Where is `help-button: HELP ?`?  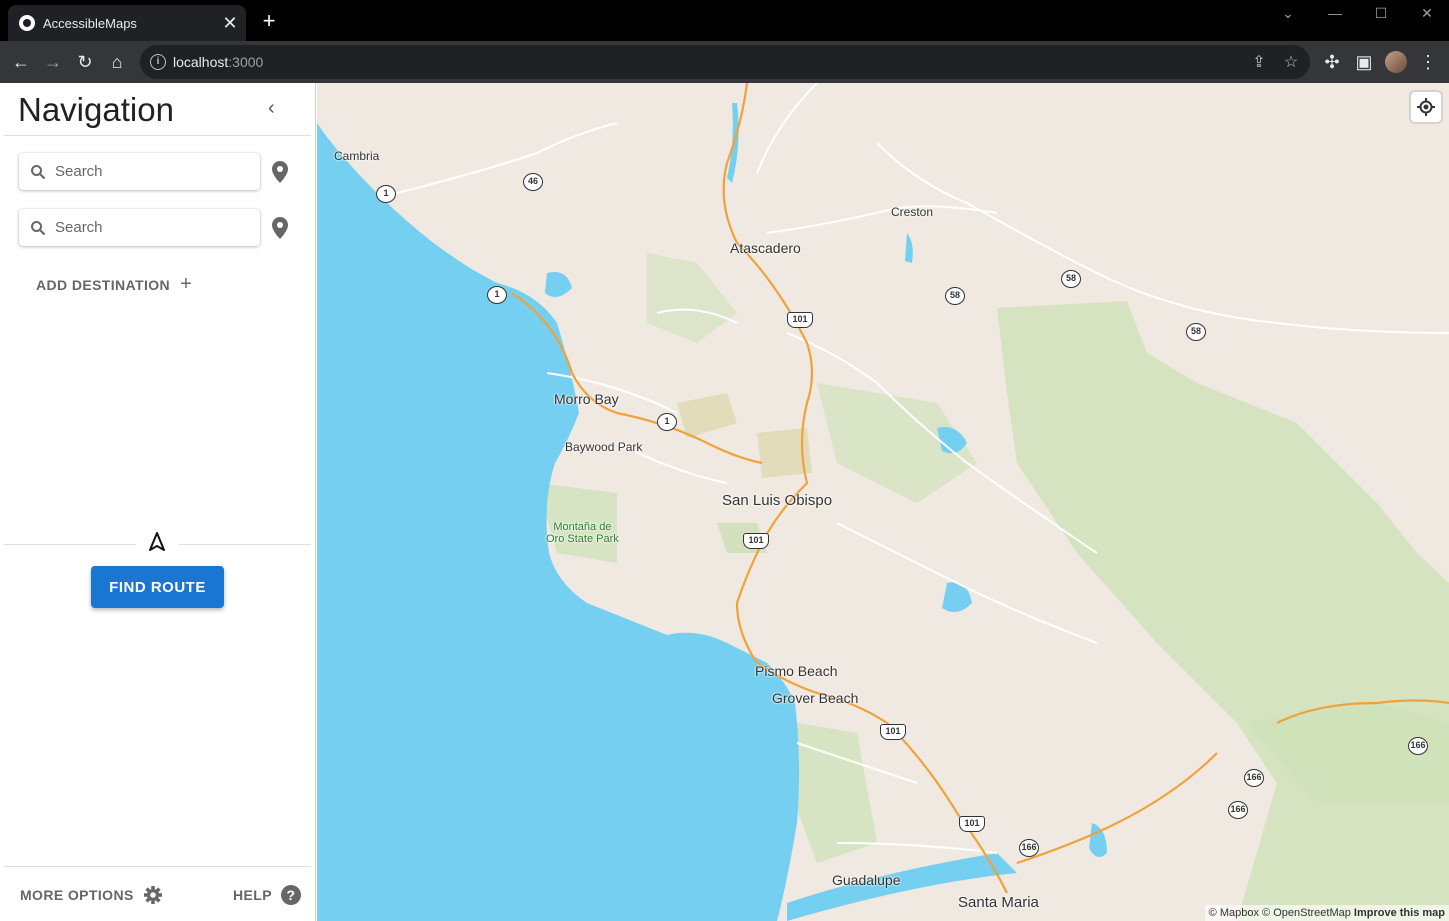 help-button: HELP ? is located at coordinates (267, 895).